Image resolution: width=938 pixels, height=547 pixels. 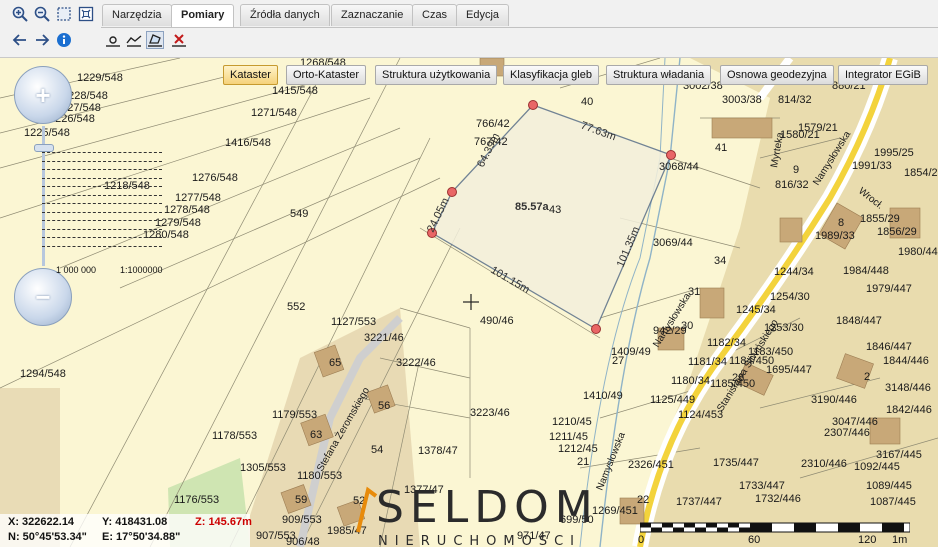 What do you see at coordinates (894, 153) in the screenshot?
I see `parcel-label: 1995/25` at bounding box center [894, 153].